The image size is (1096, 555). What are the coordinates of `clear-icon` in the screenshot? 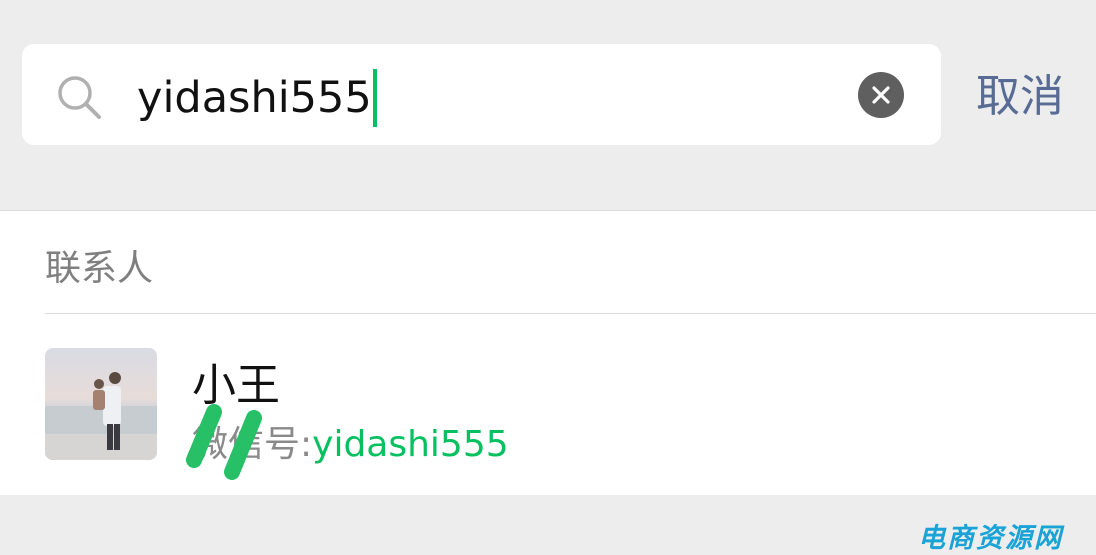 It's located at (881, 95).